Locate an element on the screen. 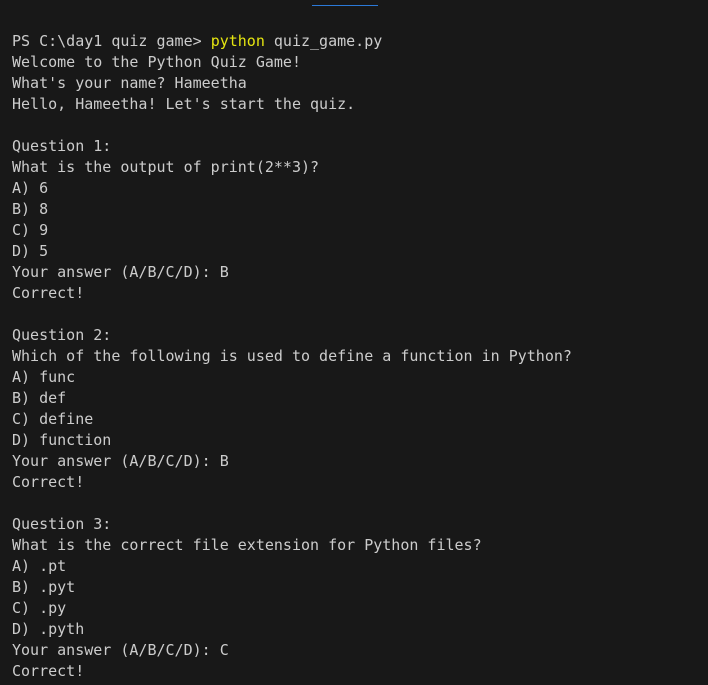 This screenshot has width=708, height=685. output-line: B) def is located at coordinates (39, 398).